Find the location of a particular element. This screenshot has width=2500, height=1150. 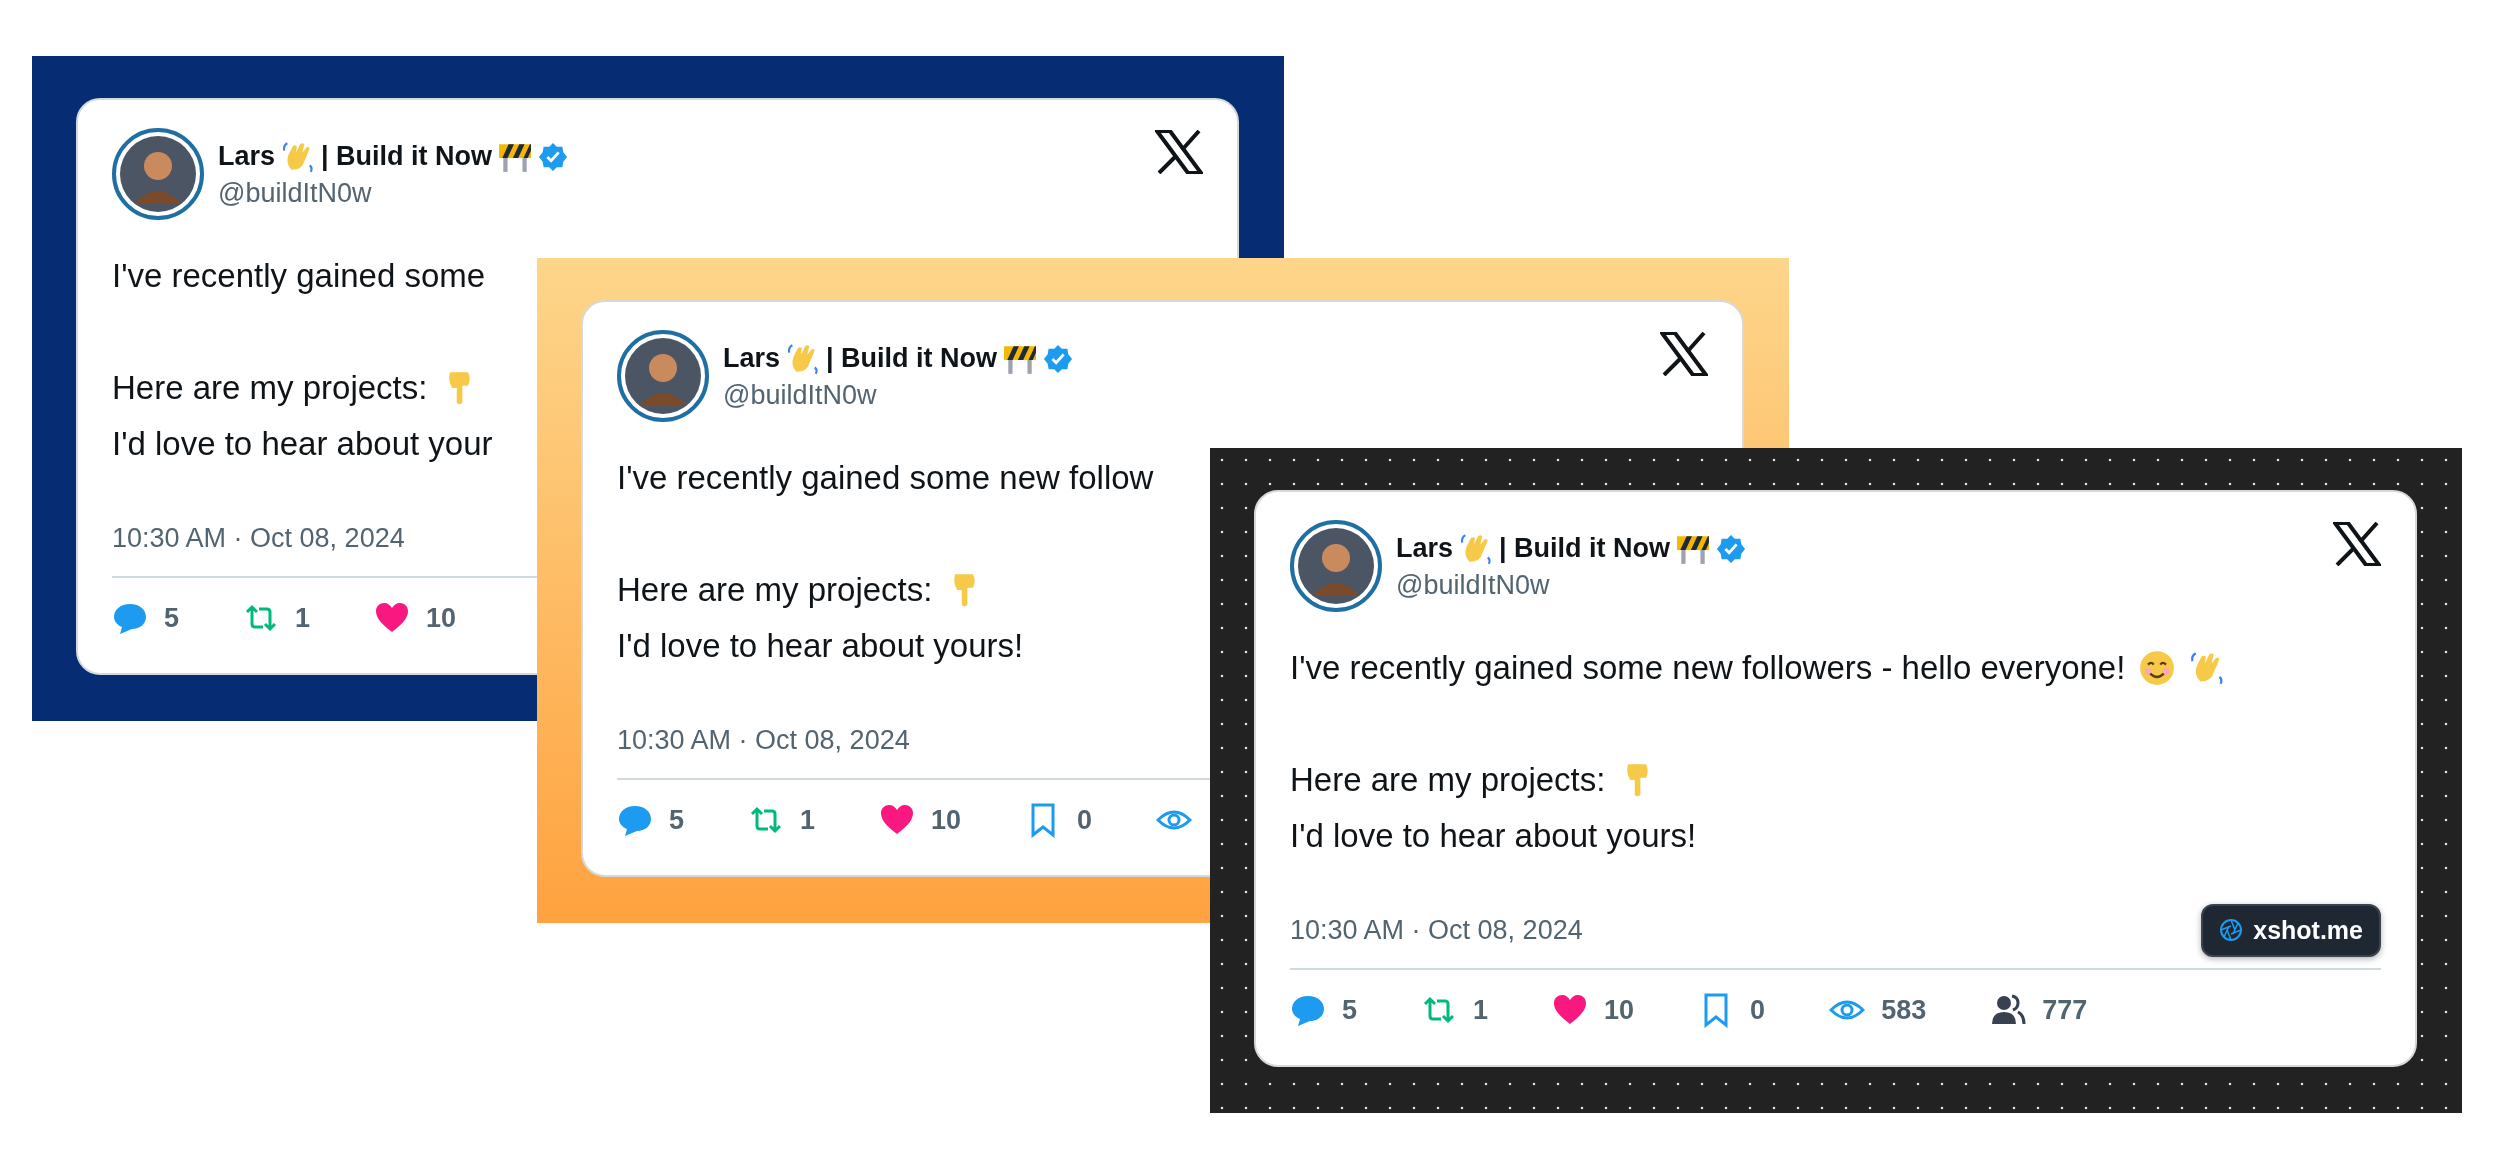

tweet-text: I've recently gained some new followers - hello everyone! is located at coordinates (1708, 667).